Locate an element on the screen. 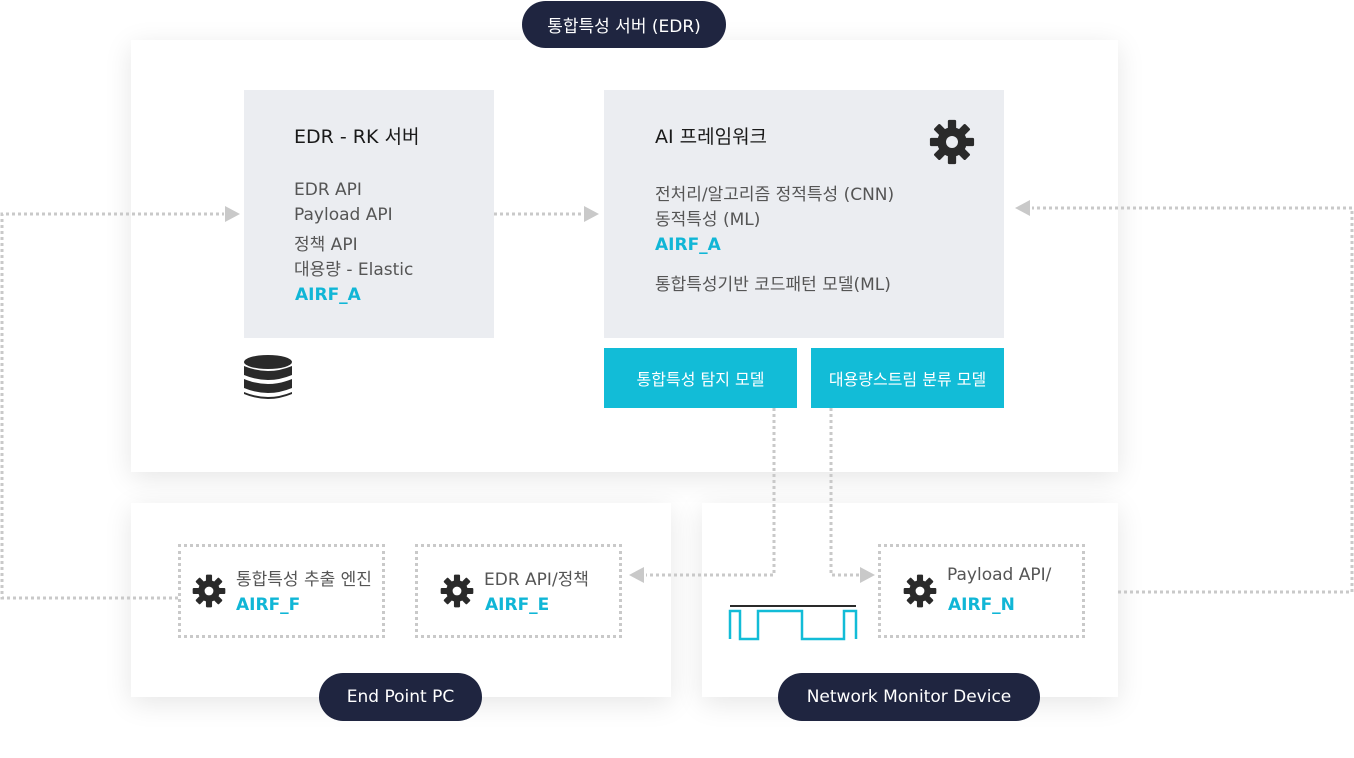  api-policy-label: EDR API/정책 is located at coordinates (536, 580).